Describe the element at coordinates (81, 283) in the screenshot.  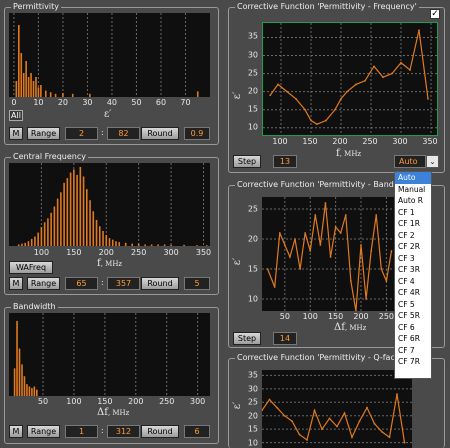
I see `range-from-input: 65` at that location.